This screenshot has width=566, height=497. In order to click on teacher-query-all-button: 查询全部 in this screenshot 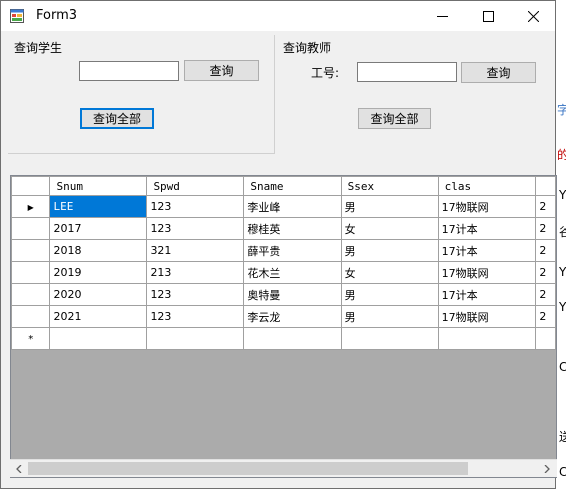, I will do `click(394, 118)`.